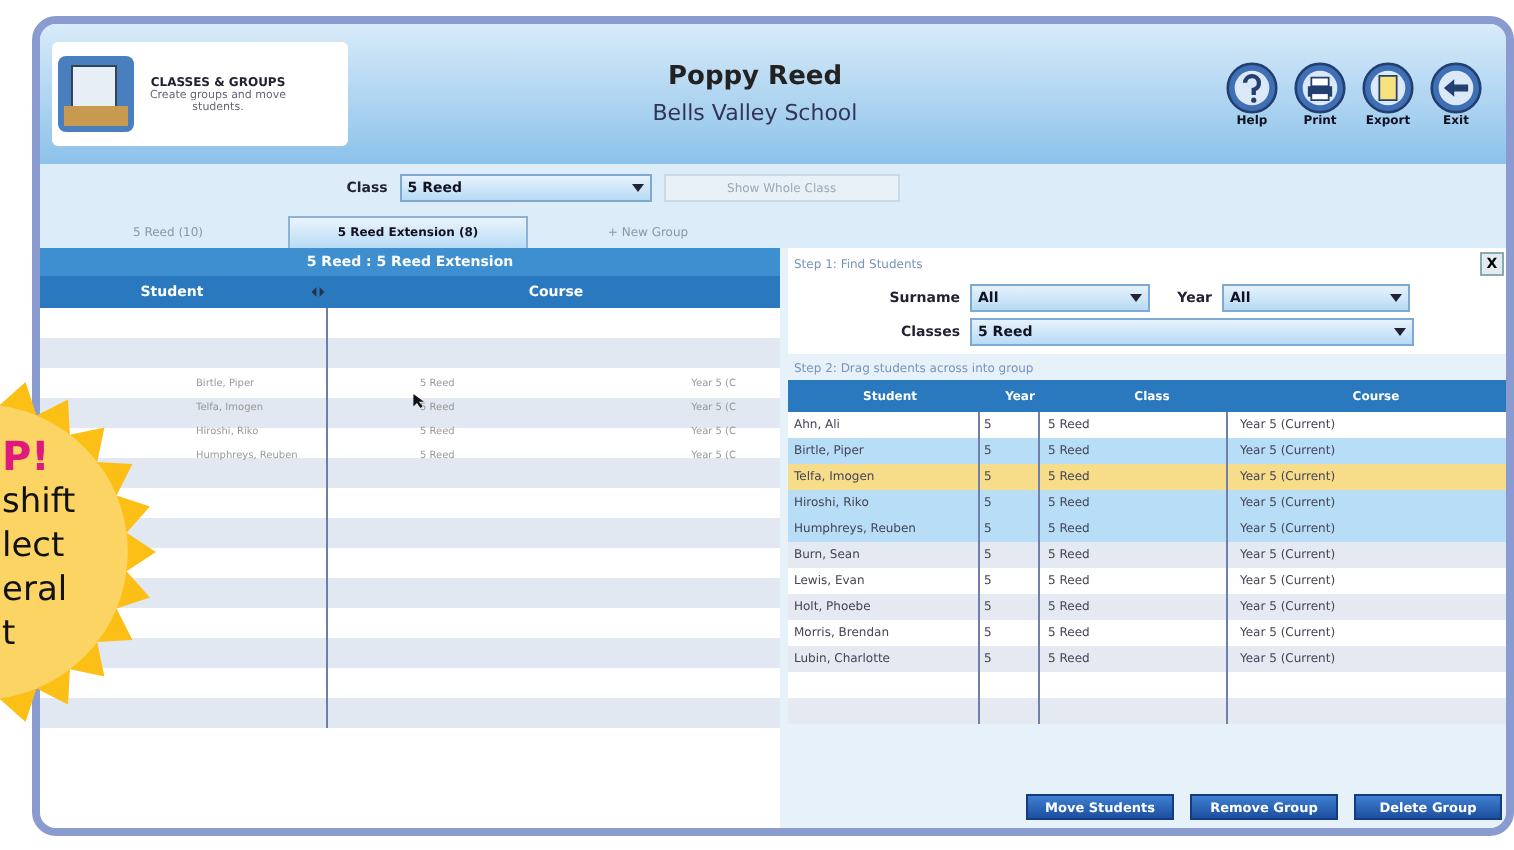 The image size is (1514, 850). I want to click on tip-text: t, so click(9, 634).